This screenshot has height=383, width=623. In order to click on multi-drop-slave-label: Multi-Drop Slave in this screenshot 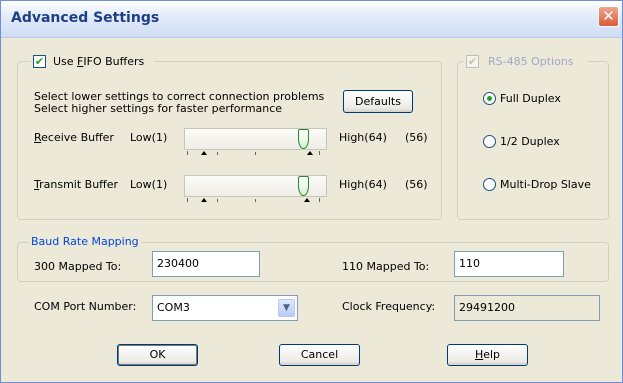, I will do `click(545, 184)`.